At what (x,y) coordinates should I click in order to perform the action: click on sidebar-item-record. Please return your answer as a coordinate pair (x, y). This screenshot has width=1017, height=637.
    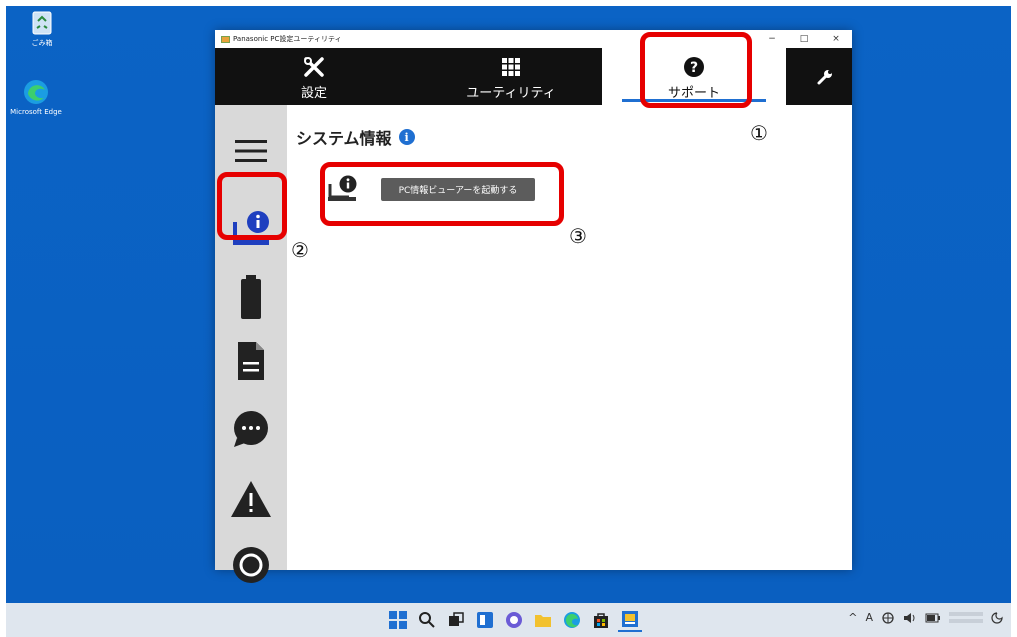
    Looking at the image, I should click on (251, 565).